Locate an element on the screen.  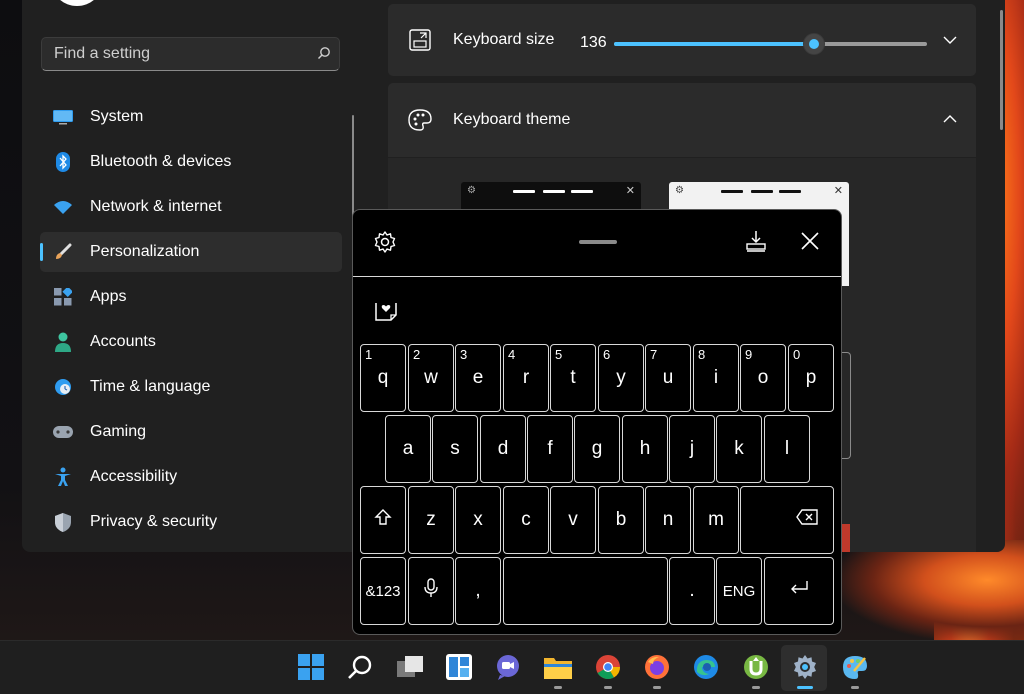
sidebar-item-privacy: Privacy & security is located at coordinates (191, 522).